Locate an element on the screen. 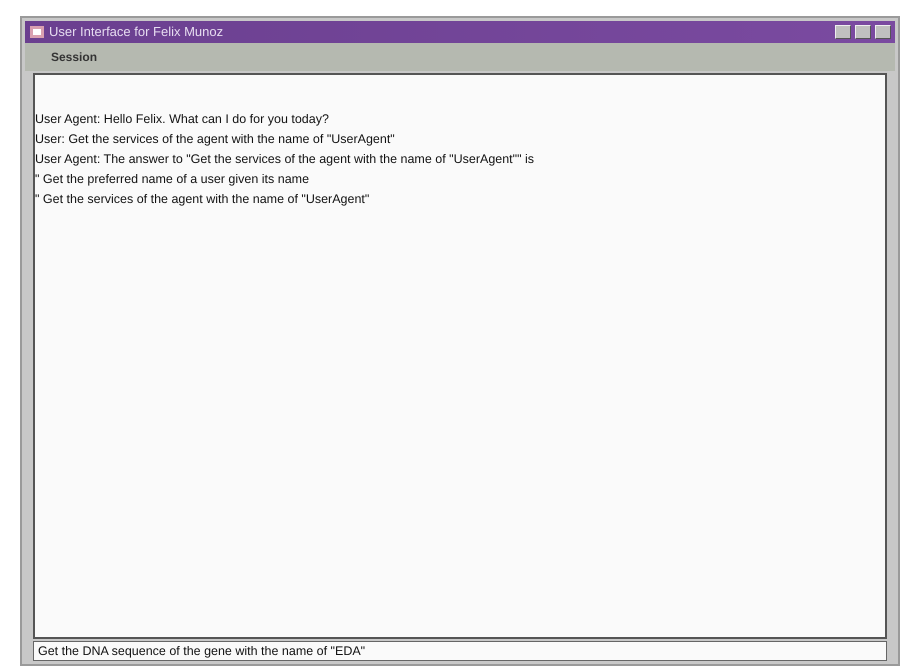  window-title: User Interface for Felix Munoz is located at coordinates (136, 32).